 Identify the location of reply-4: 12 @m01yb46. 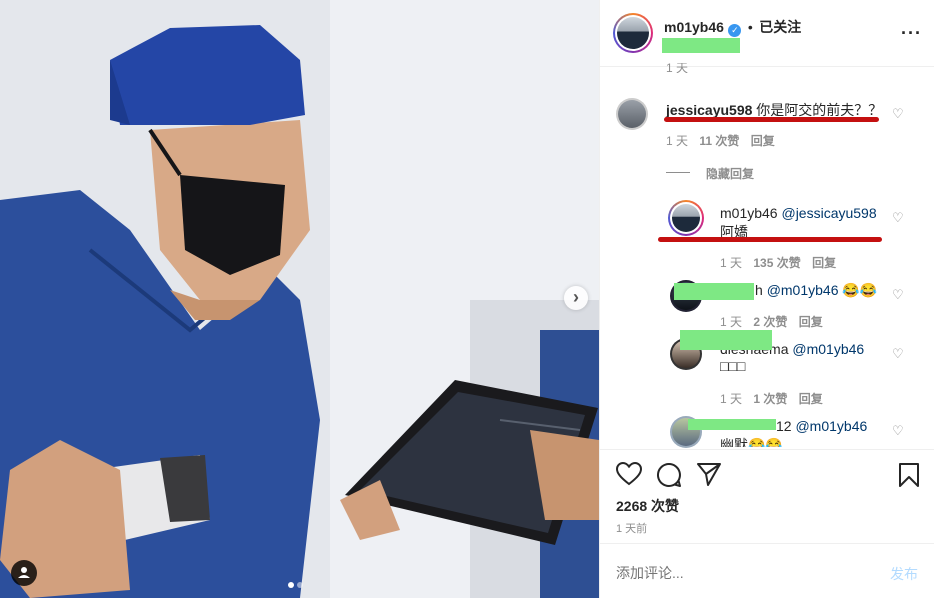
(821, 426).